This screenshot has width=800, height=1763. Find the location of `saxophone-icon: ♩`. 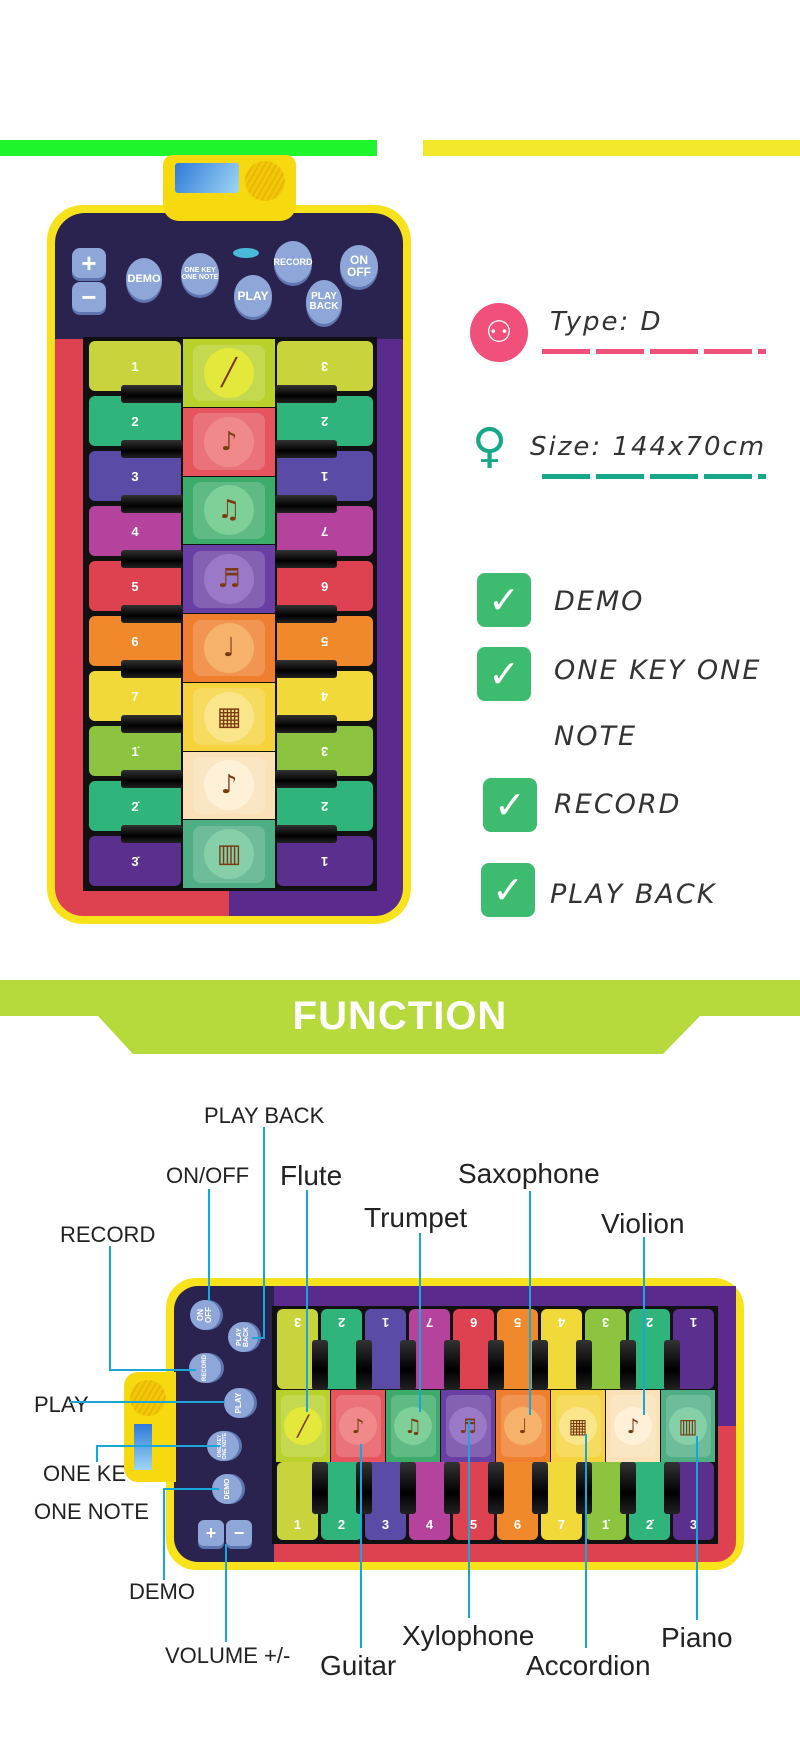

saxophone-icon: ♩ is located at coordinates (523, 1426).